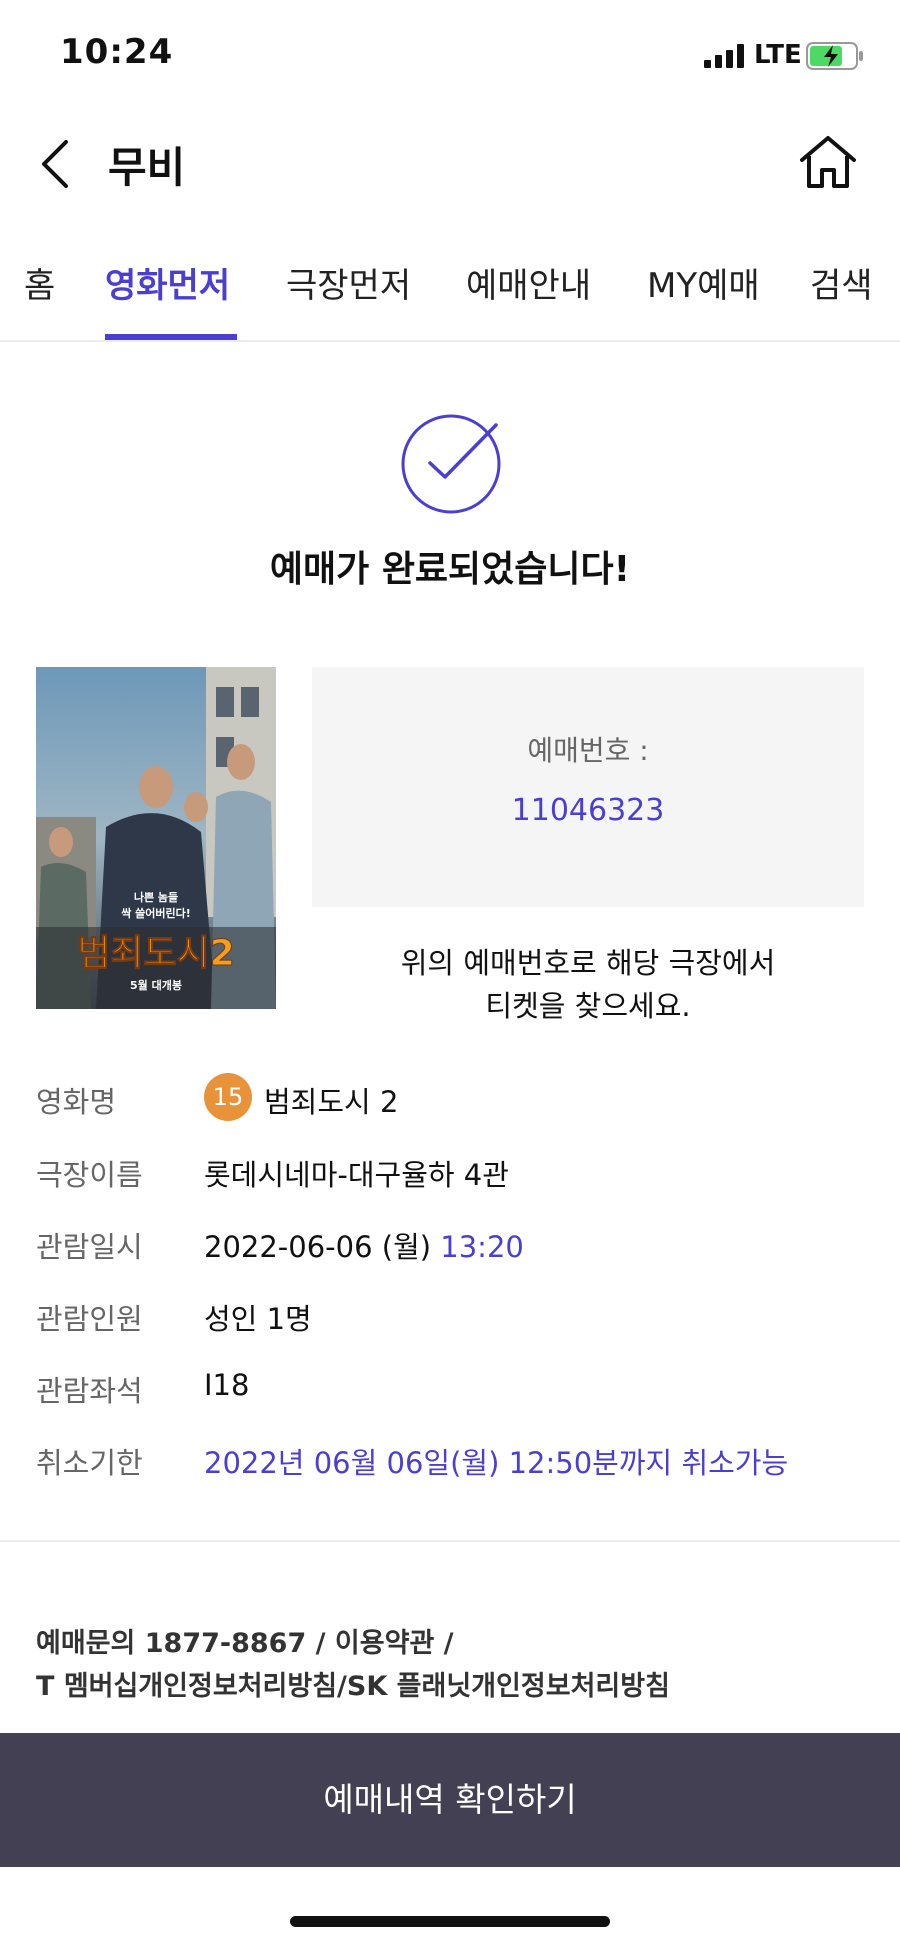 The image size is (900, 1949). I want to click on show-date: 2022-06-06 (월), so click(322, 1247).